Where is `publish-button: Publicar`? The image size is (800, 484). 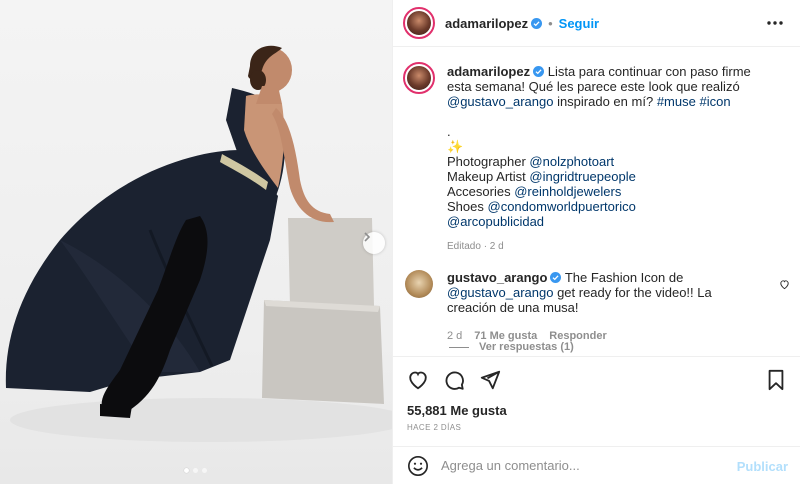 publish-button: Publicar is located at coordinates (762, 466).